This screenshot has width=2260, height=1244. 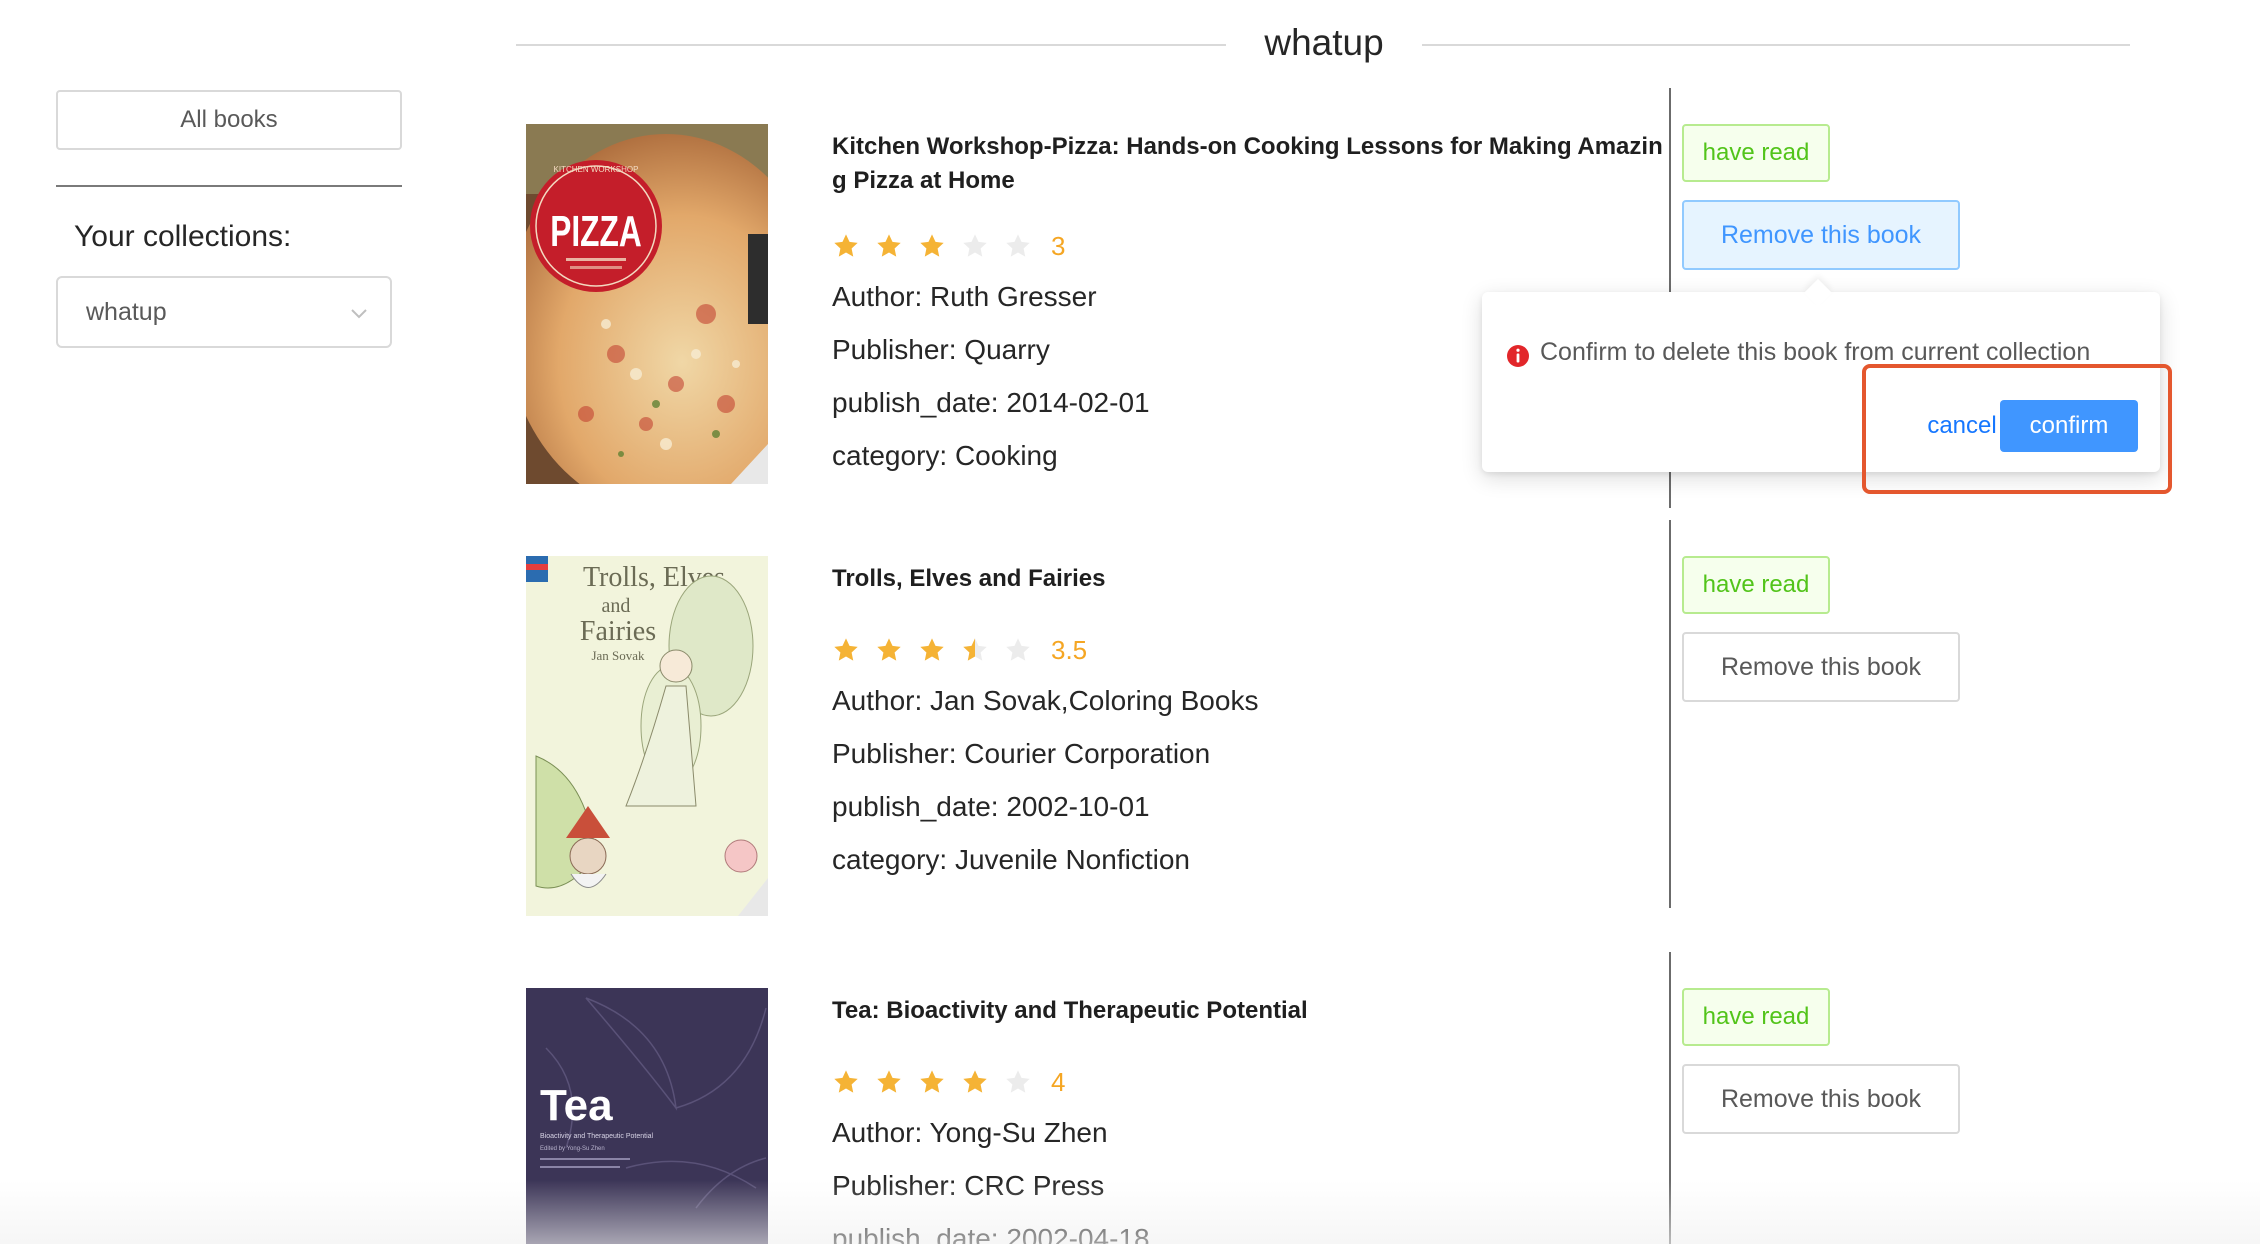 I want to click on book-publish-date: publish_date: 2002-10-01, so click(x=991, y=806).